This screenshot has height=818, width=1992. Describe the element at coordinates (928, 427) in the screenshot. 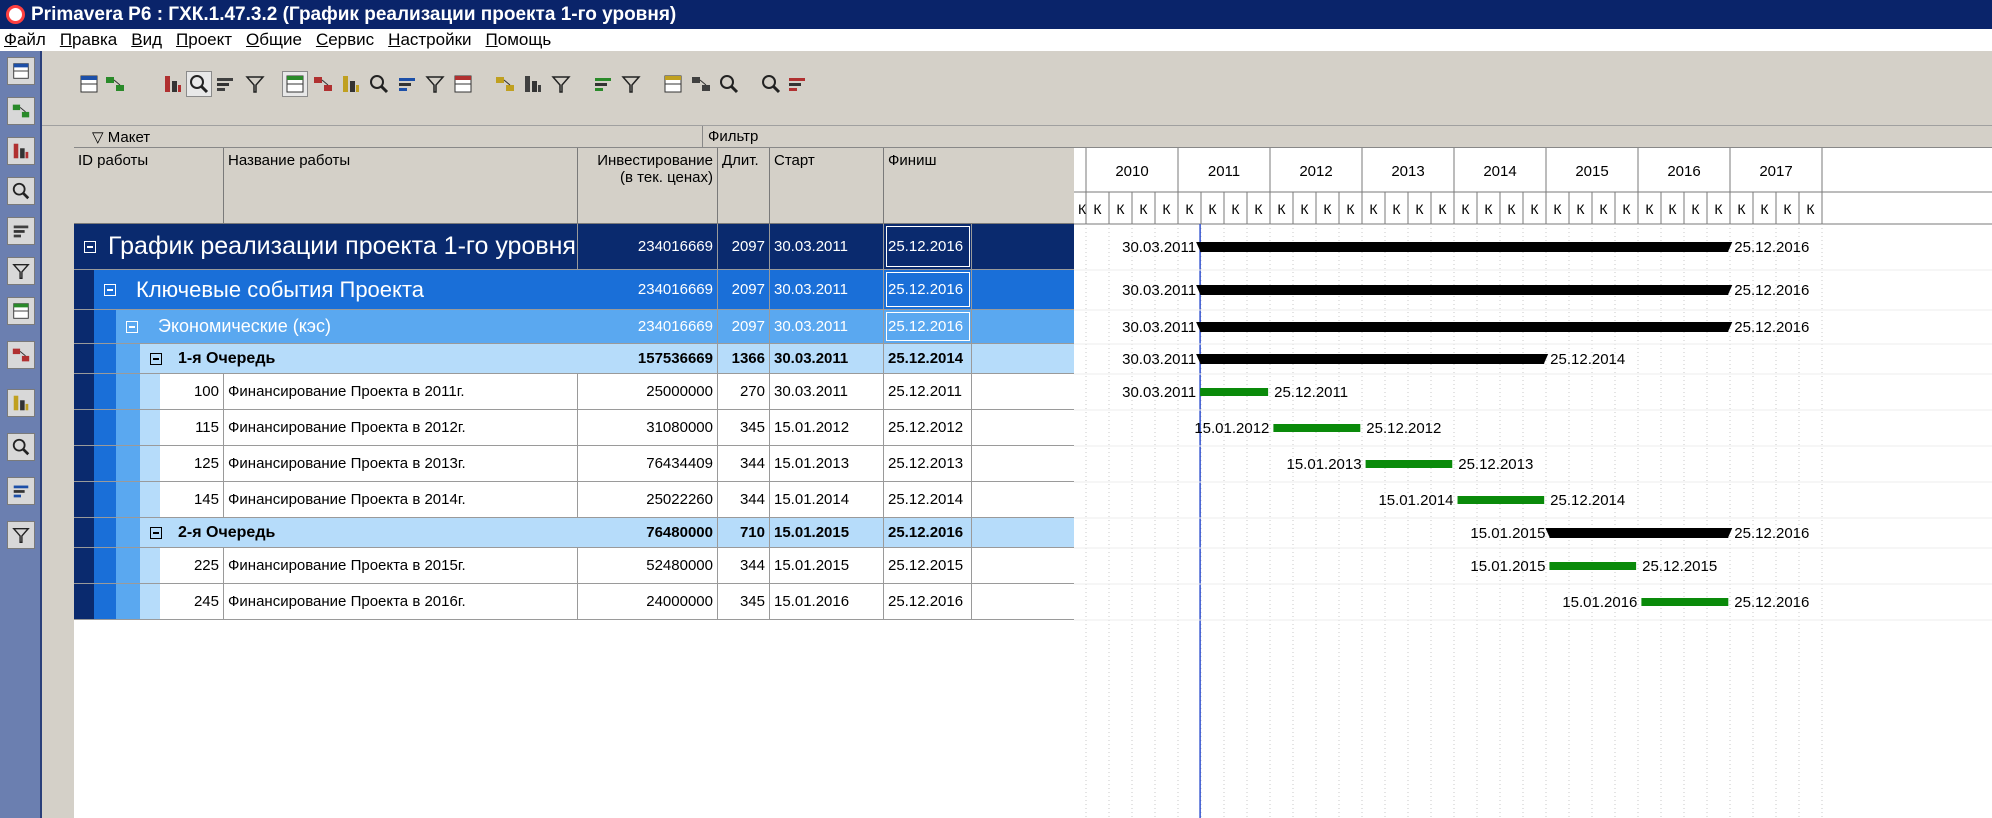

I see `finish-cell: 25.12.2012` at that location.